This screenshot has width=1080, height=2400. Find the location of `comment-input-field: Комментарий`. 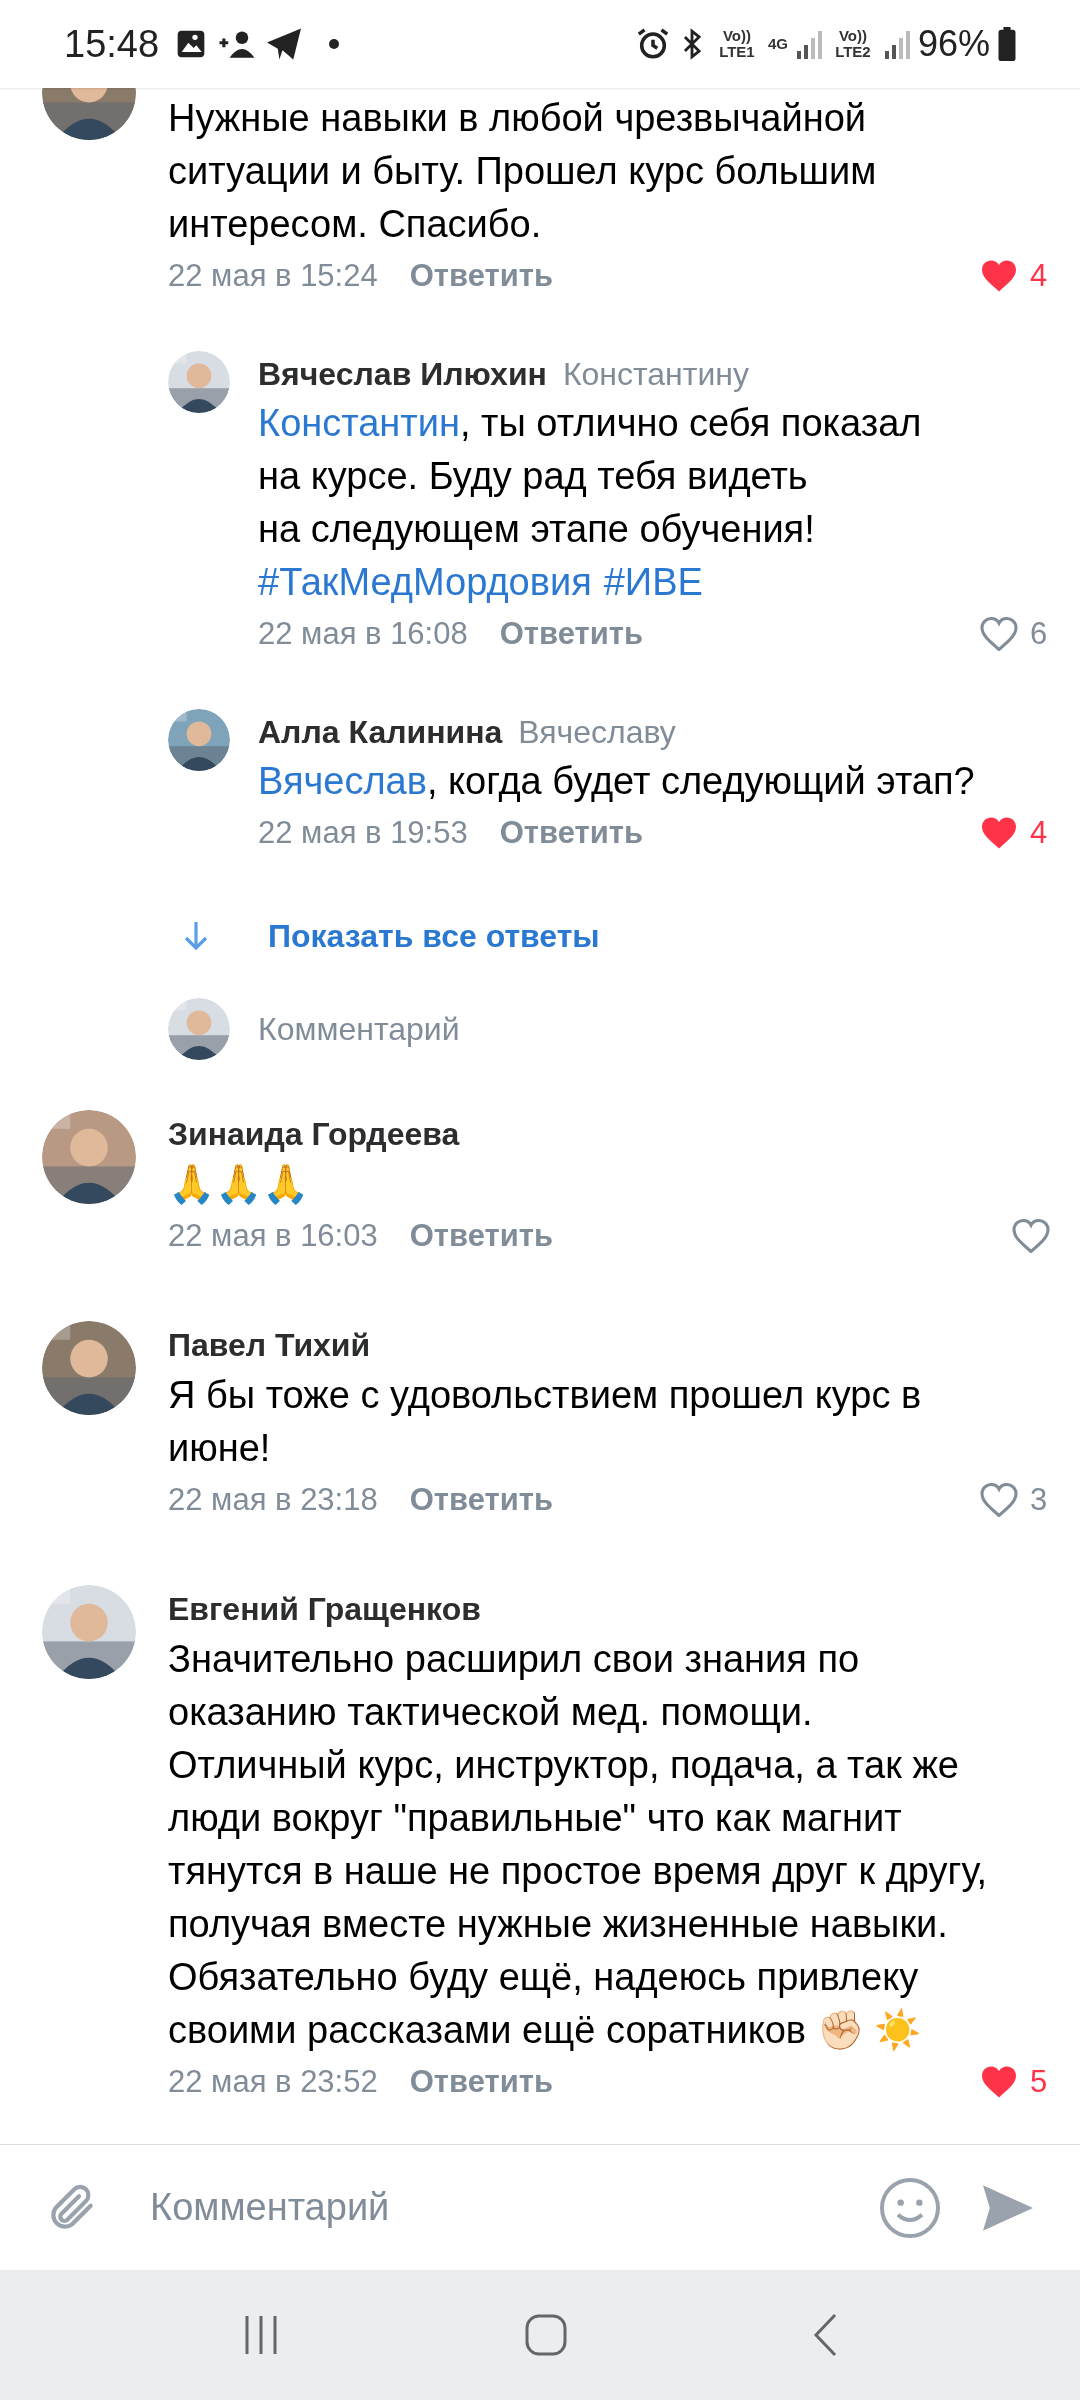

comment-input-field: Комментарий is located at coordinates (514, 2207).